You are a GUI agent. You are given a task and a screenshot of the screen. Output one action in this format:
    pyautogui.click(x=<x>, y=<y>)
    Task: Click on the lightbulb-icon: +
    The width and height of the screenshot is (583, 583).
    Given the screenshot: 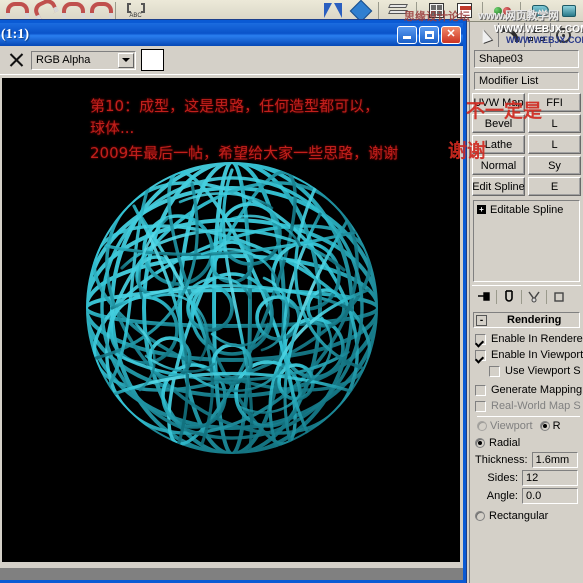 What is the action you would take?
    pyautogui.click(x=481, y=209)
    